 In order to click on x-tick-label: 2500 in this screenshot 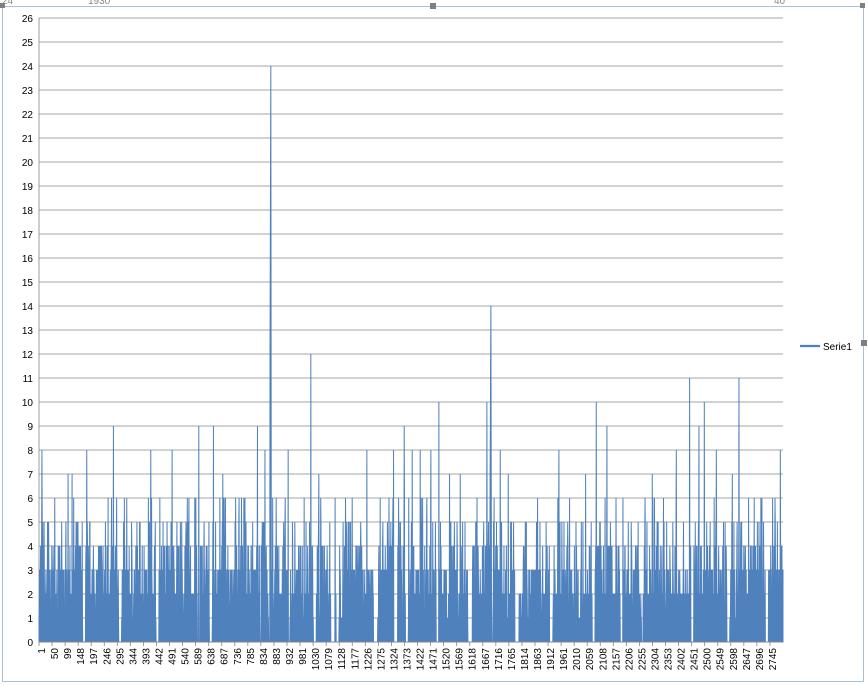, I will do `click(708, 659)`.